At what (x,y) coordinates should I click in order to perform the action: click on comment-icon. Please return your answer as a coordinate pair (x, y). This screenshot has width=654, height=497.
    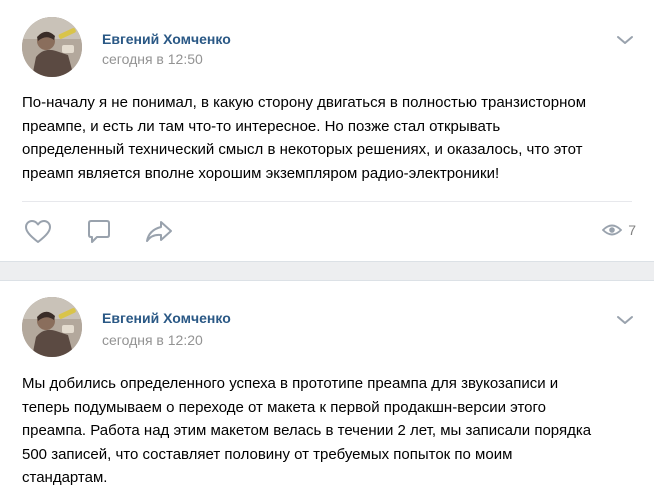
    Looking at the image, I should click on (99, 231).